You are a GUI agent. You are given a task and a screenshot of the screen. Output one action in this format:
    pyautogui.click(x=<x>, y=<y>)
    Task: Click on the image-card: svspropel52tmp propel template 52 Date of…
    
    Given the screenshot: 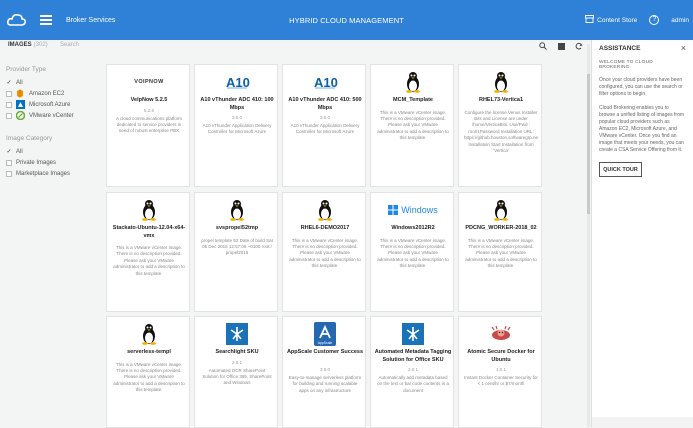 What is the action you would take?
    pyautogui.click(x=236, y=252)
    